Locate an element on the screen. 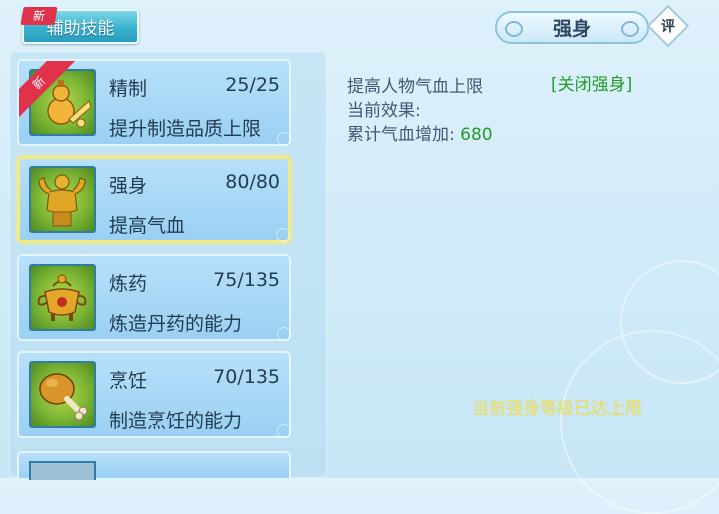  skill-name: 强身 is located at coordinates (128, 186).